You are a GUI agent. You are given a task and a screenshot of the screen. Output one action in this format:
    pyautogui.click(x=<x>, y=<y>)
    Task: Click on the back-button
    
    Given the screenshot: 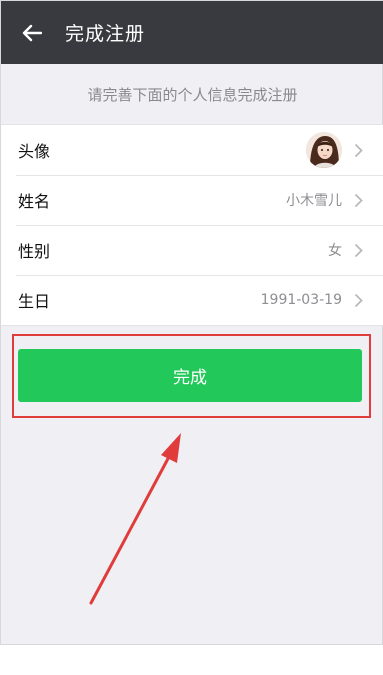 What is the action you would take?
    pyautogui.click(x=32, y=33)
    